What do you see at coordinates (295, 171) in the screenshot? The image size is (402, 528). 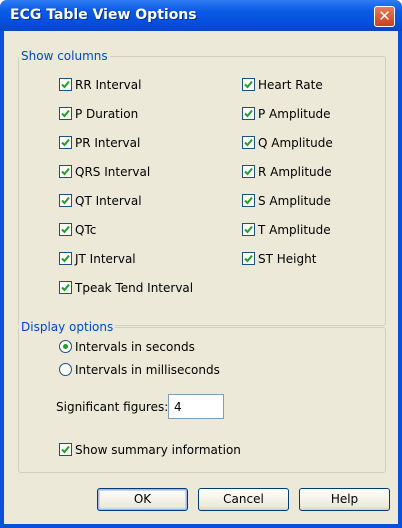 I see `checkbox-label: R Amplitude` at bounding box center [295, 171].